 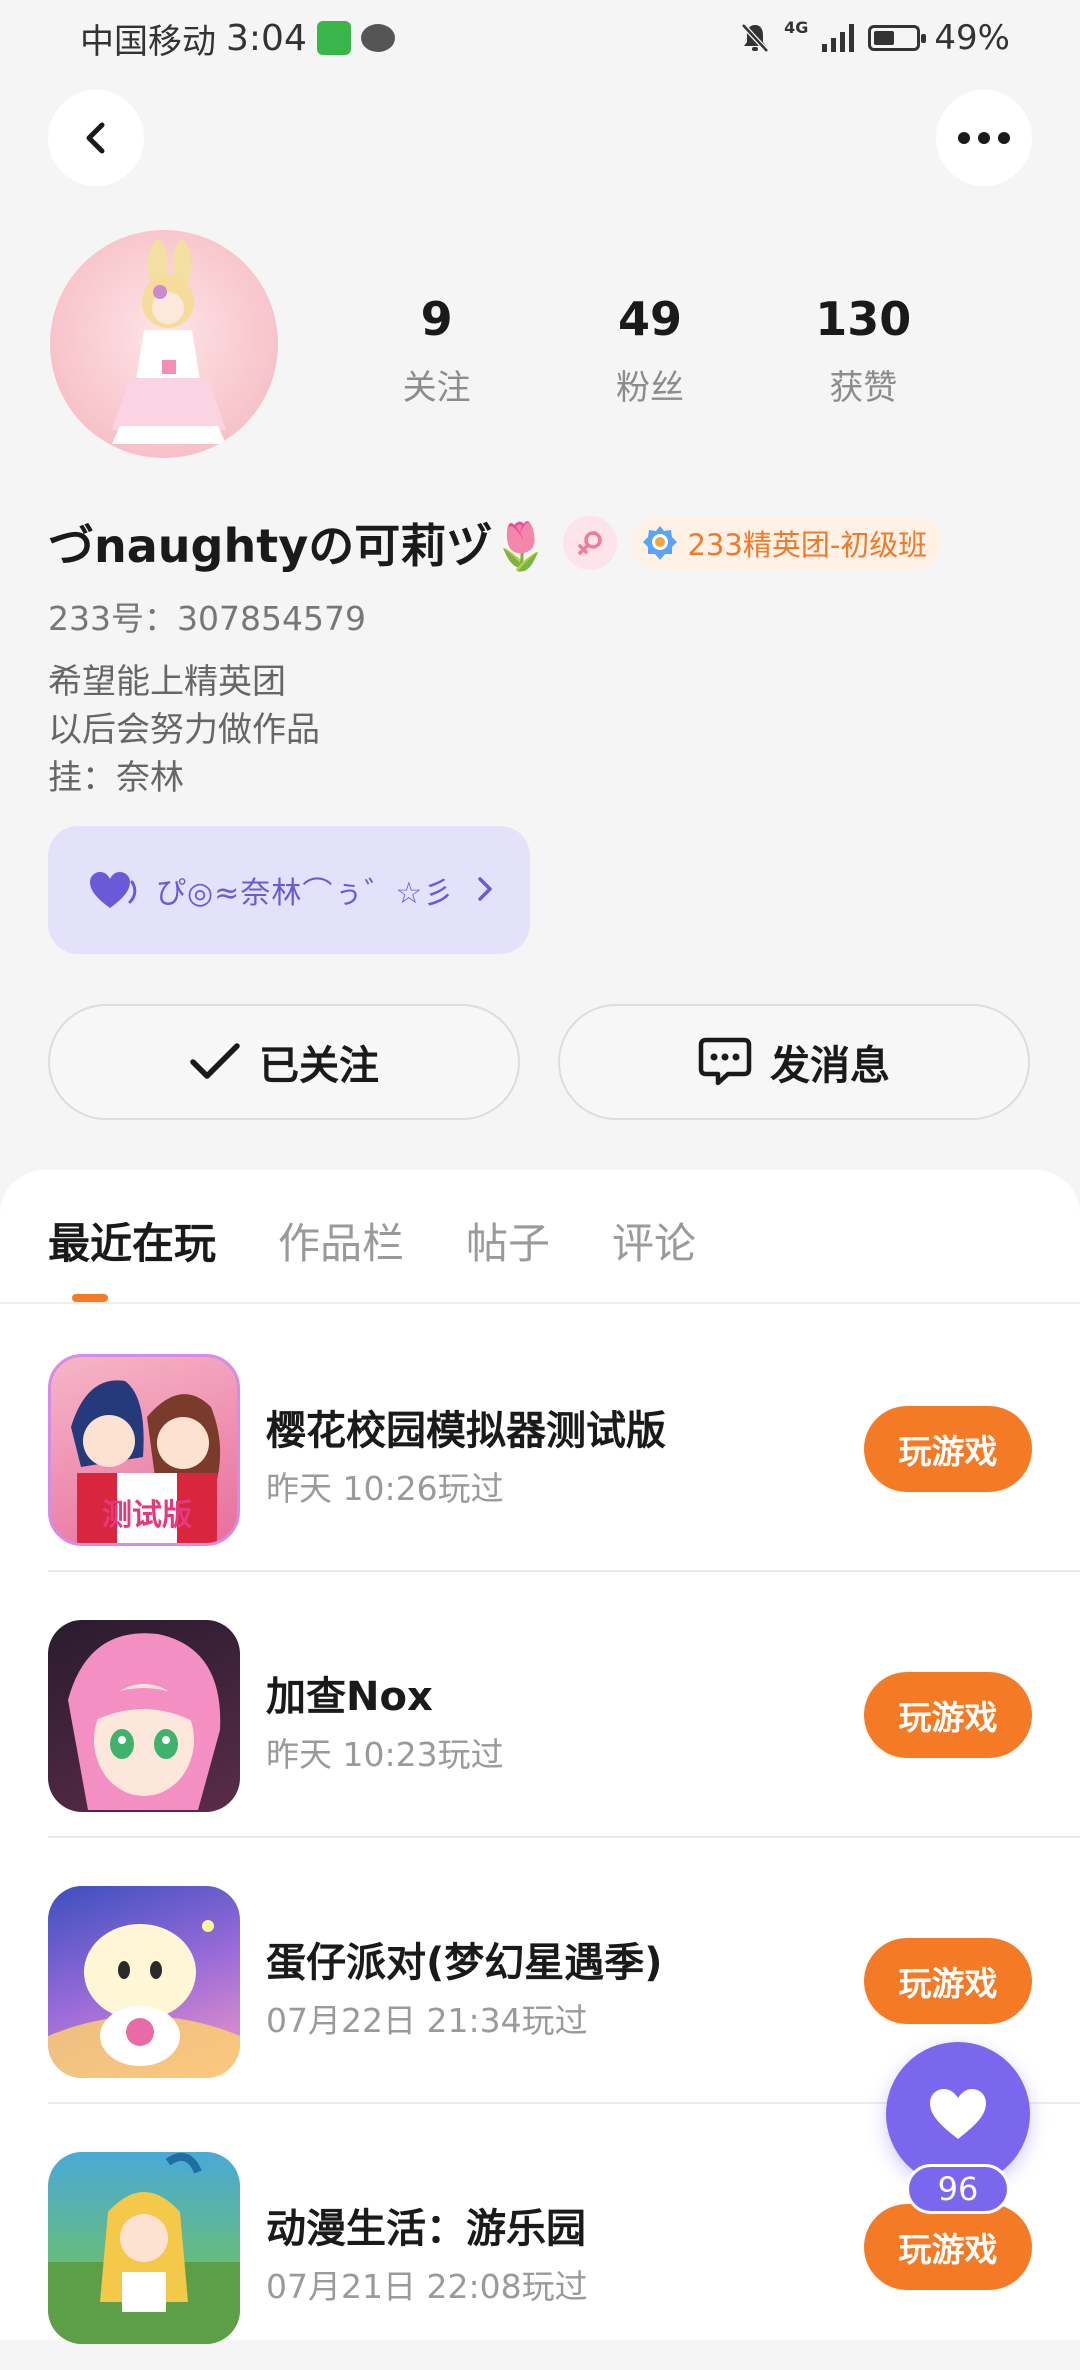 I want to click on more-horizontal-icon, so click(x=984, y=138).